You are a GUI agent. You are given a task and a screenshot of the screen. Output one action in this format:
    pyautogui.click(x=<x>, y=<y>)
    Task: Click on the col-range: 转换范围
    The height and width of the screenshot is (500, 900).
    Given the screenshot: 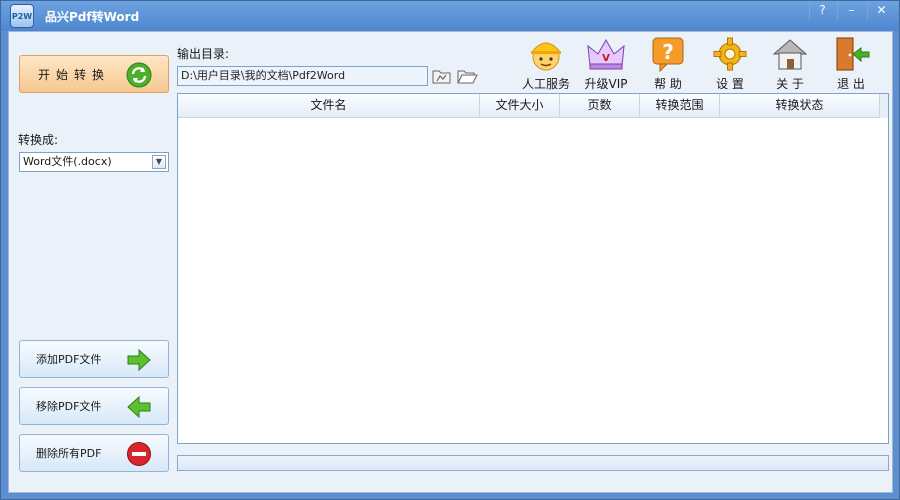 What is the action you would take?
    pyautogui.click(x=680, y=106)
    